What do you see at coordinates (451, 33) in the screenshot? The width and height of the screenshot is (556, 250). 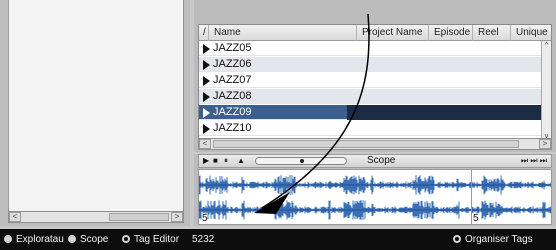 I see `column-header-episode: Episode` at bounding box center [451, 33].